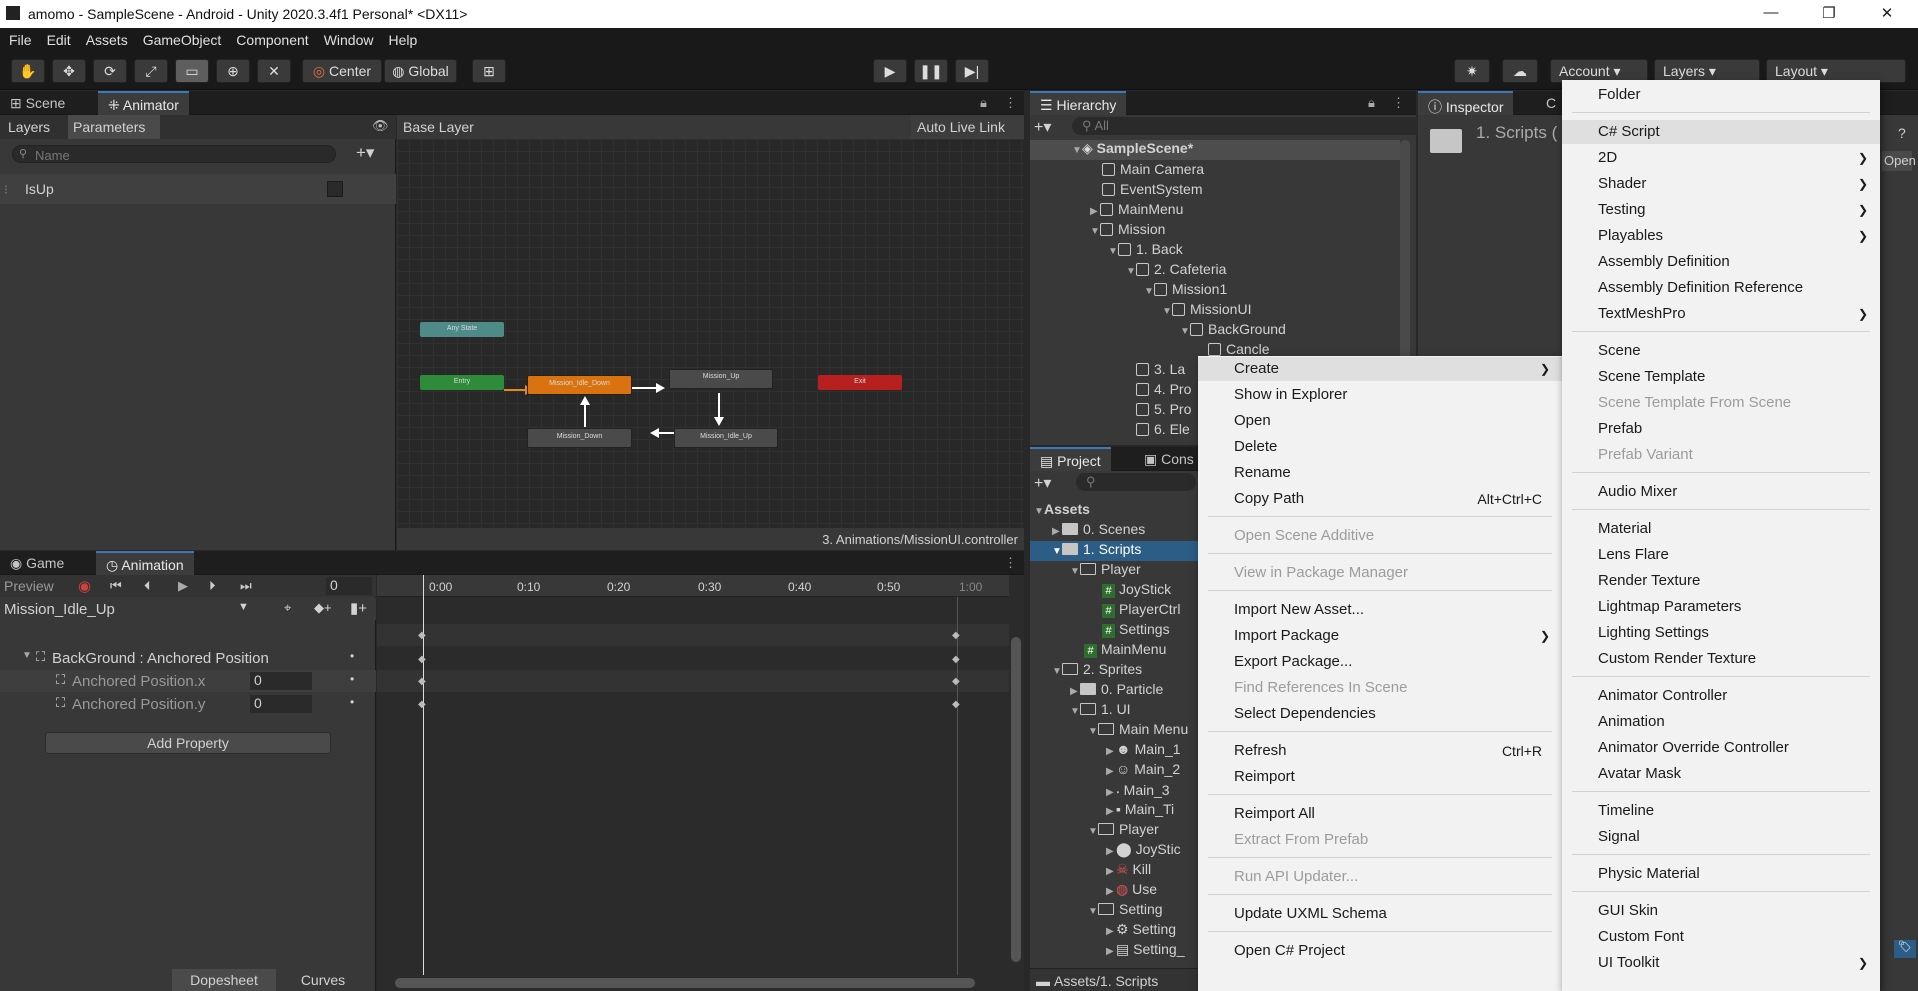 The width and height of the screenshot is (1918, 991). Describe the element at coordinates (1721, 811) in the screenshot. I see `menu-item-timeline: Timeline` at that location.